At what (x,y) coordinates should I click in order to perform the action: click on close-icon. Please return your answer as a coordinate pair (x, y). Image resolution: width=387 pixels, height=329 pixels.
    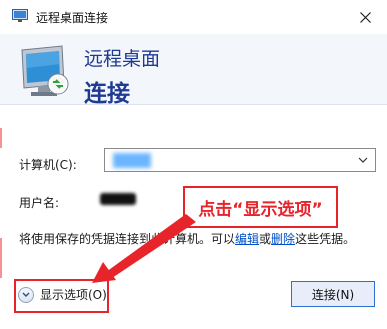
    Looking at the image, I should click on (365, 17).